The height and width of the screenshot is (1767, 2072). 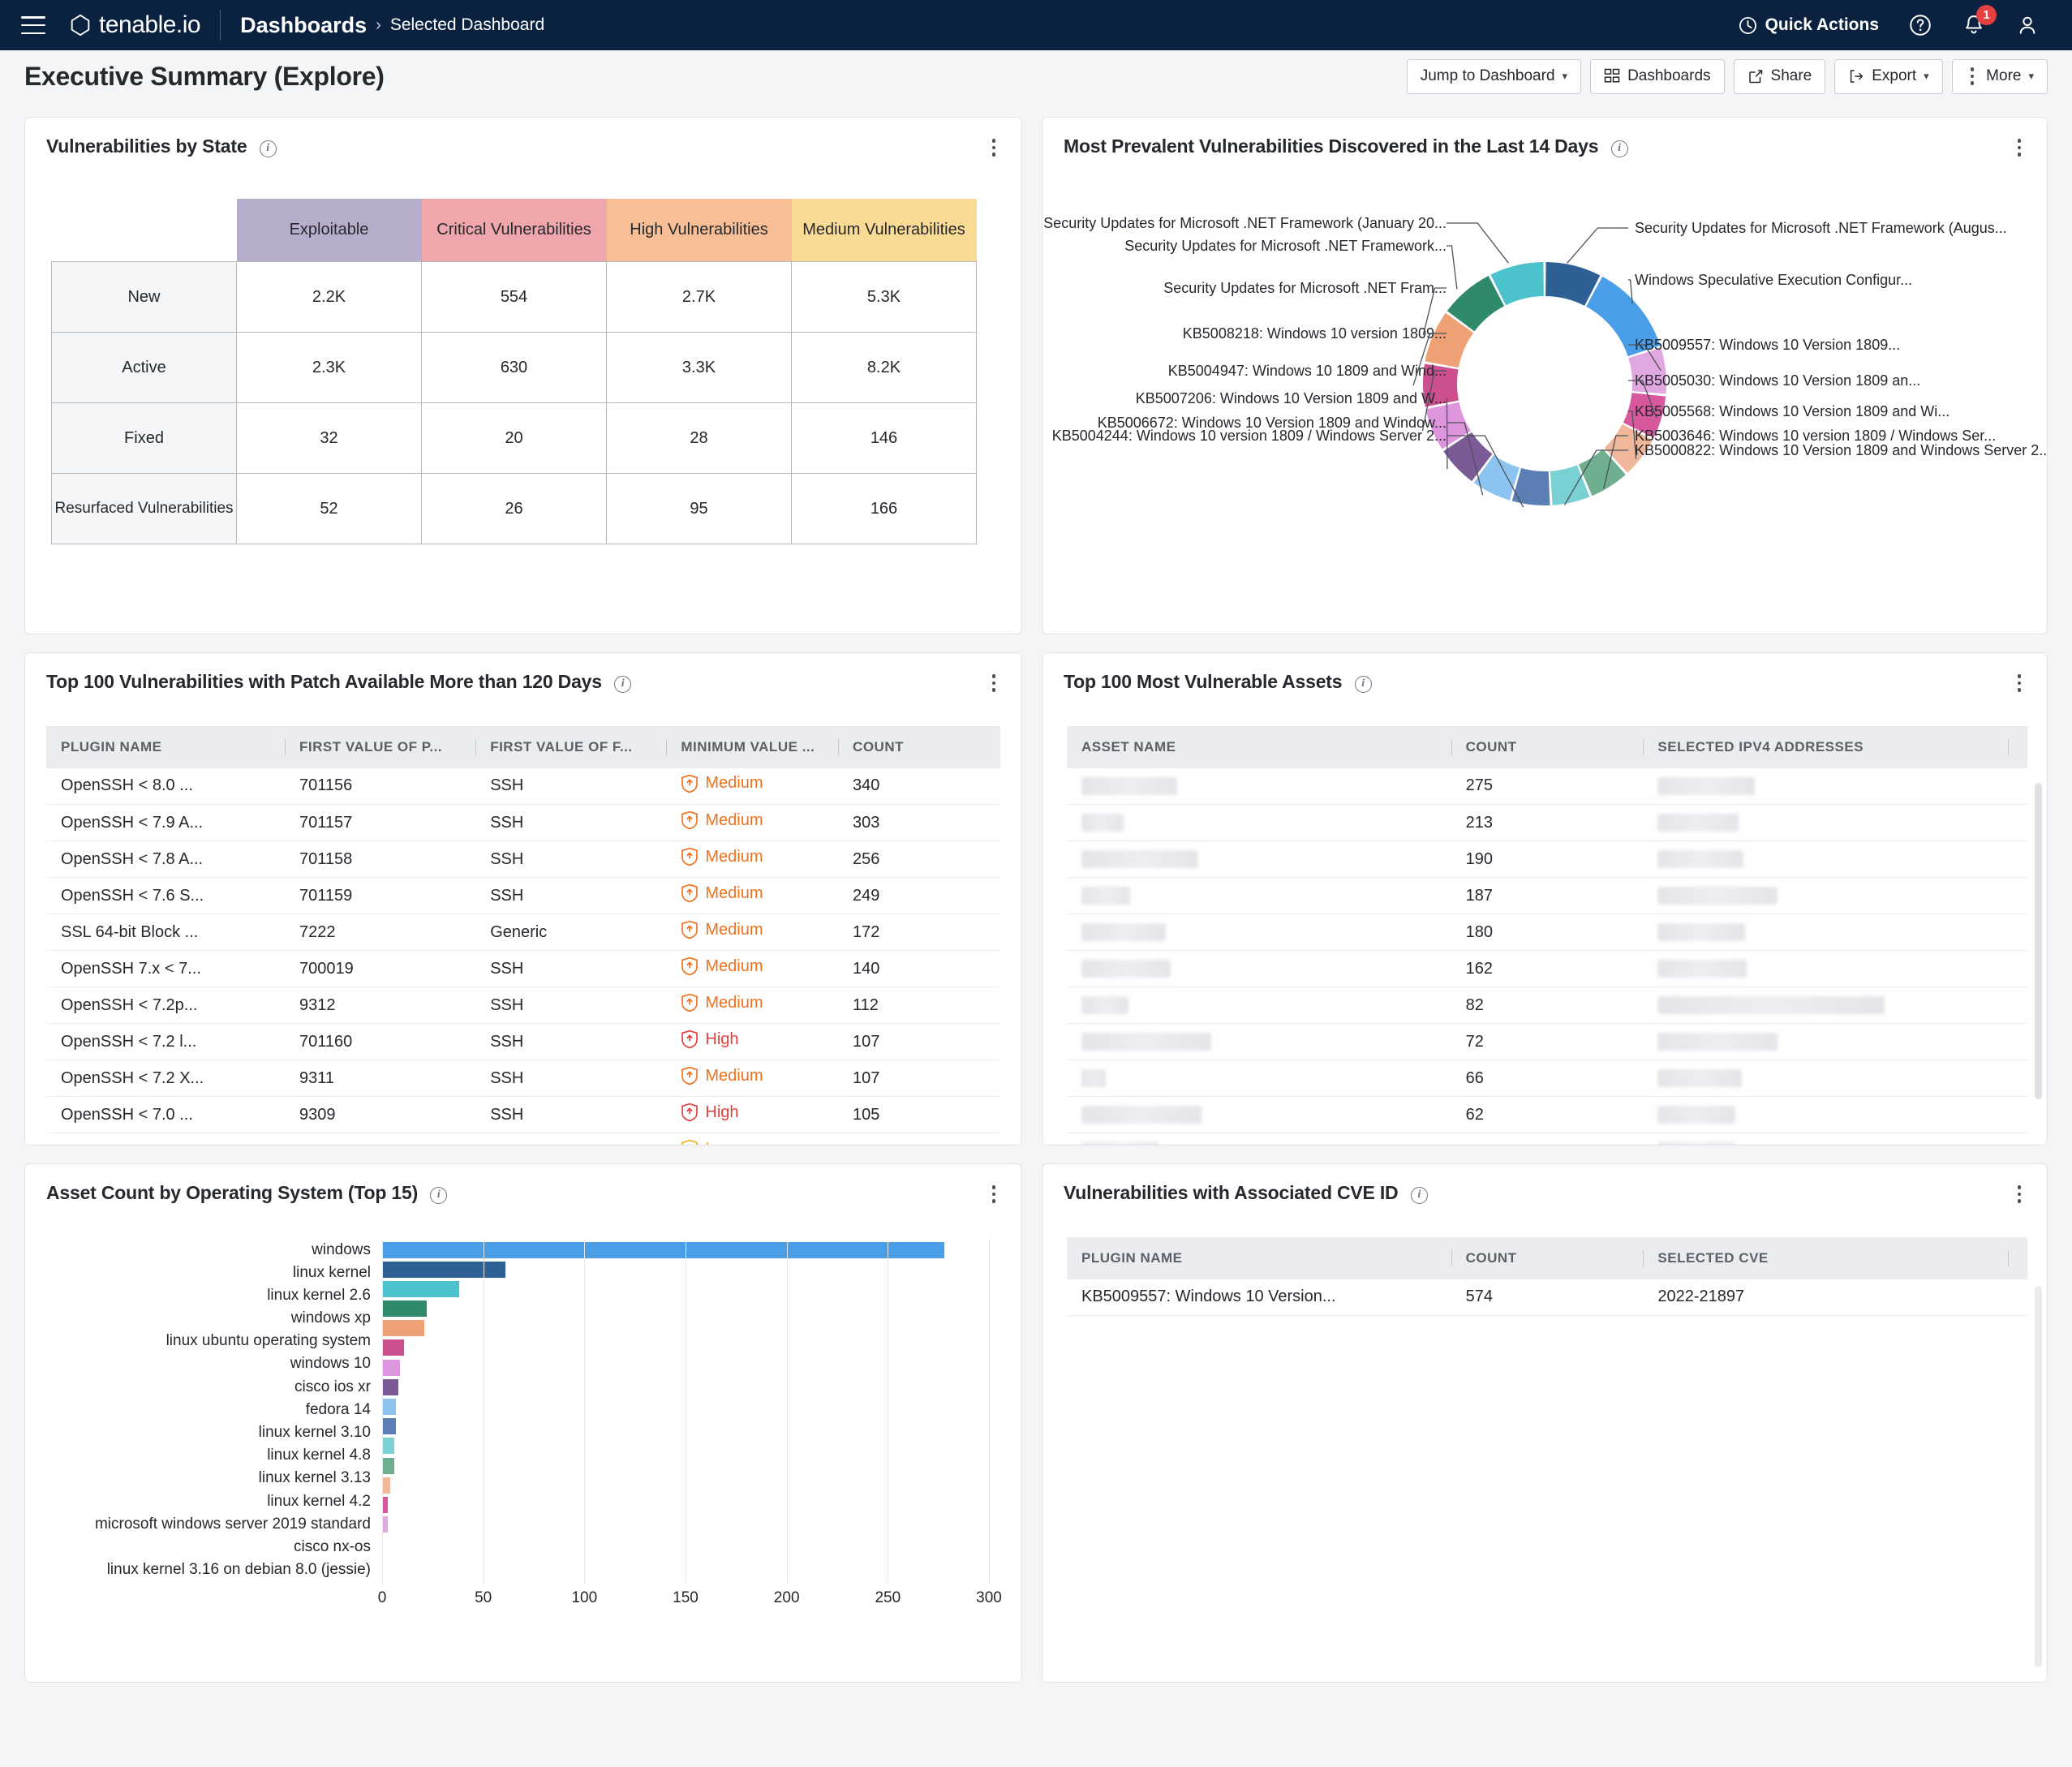 I want to click on help-button, so click(x=1920, y=25).